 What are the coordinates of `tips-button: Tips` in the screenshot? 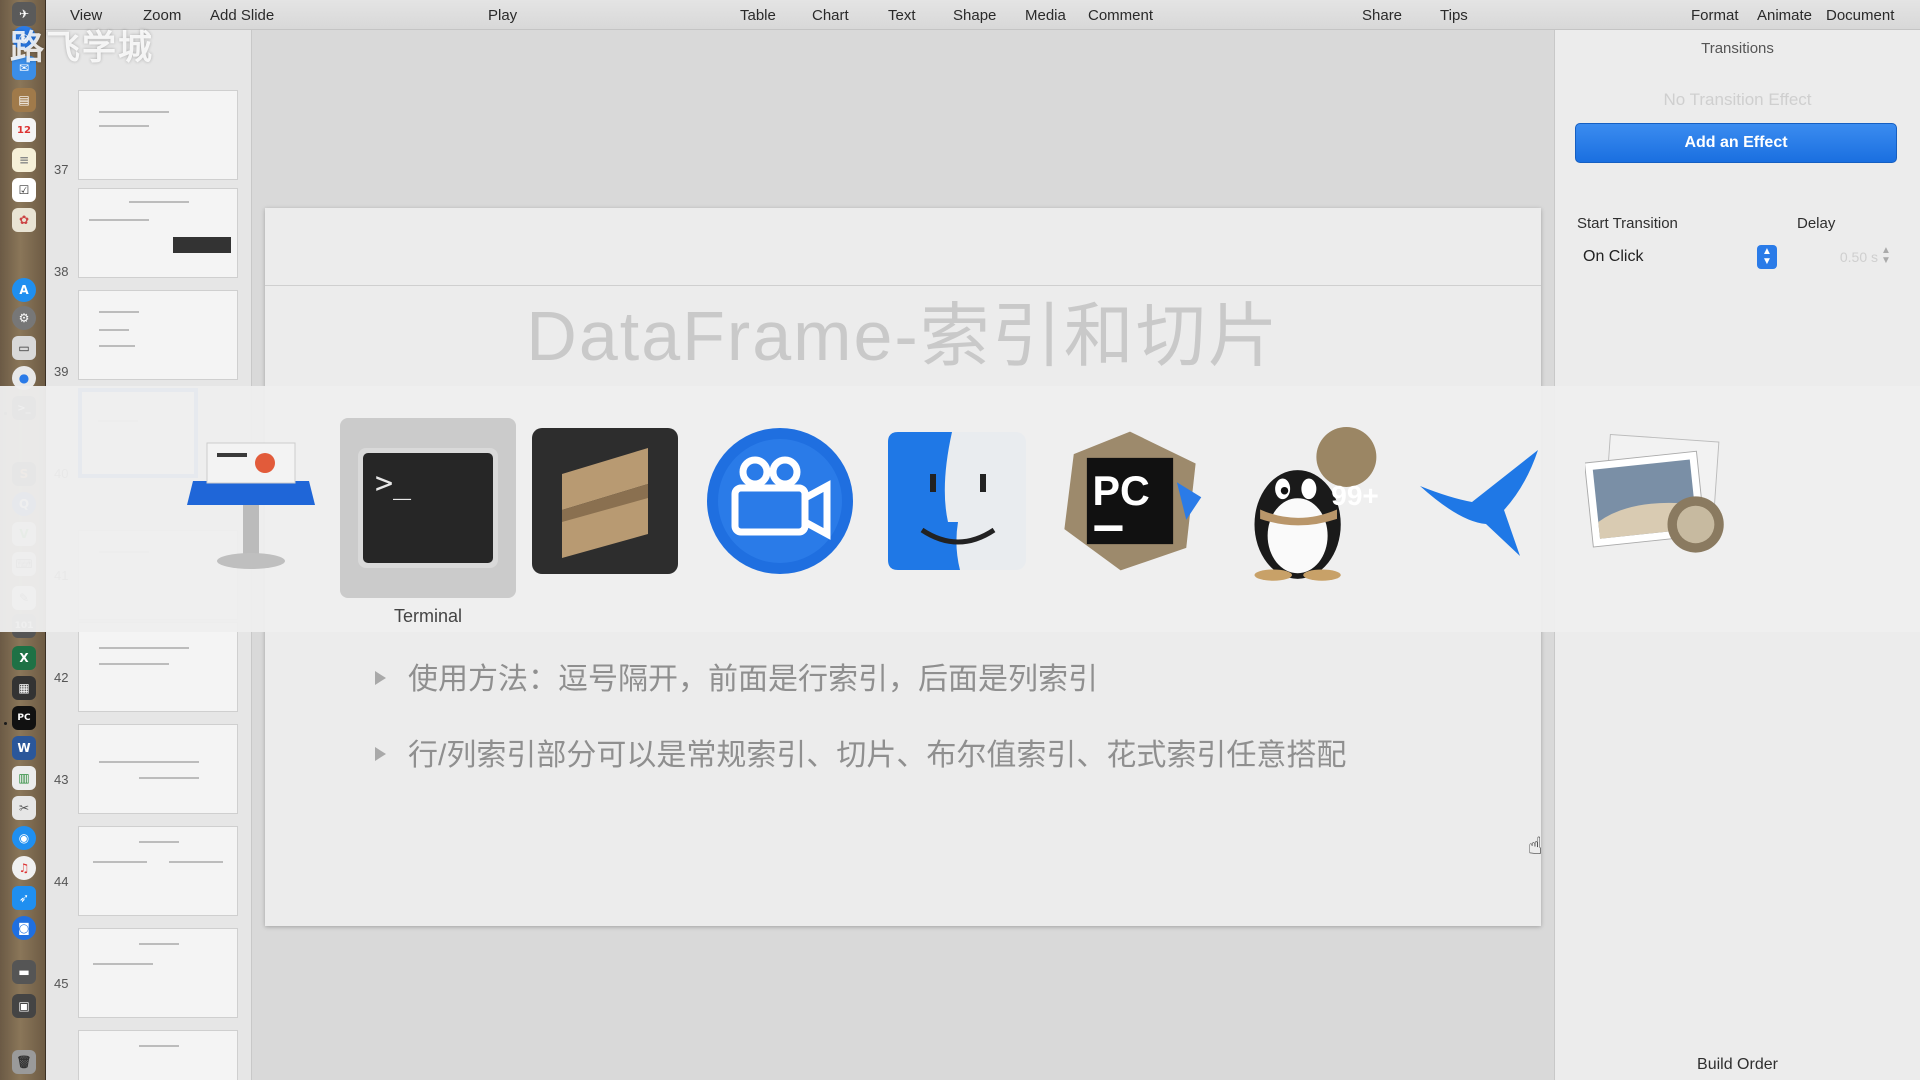 It's located at (1454, 15).